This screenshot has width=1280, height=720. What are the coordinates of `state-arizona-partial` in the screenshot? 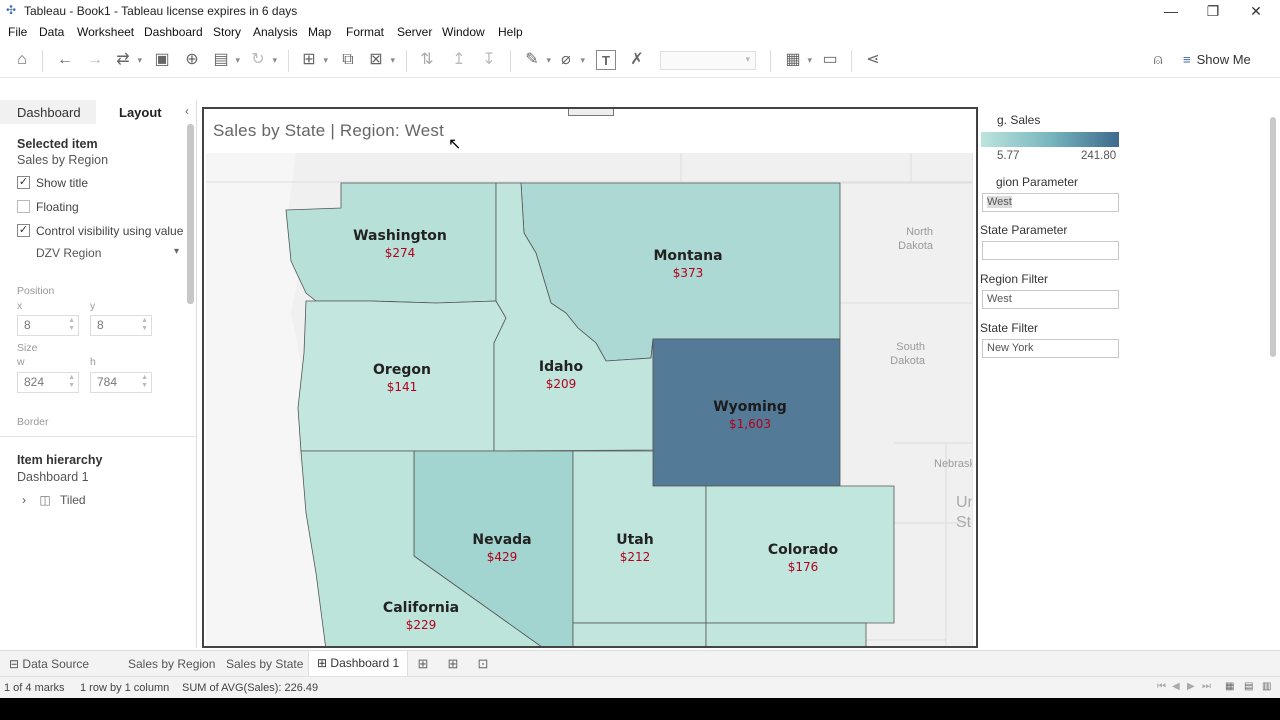 It's located at (639, 635).